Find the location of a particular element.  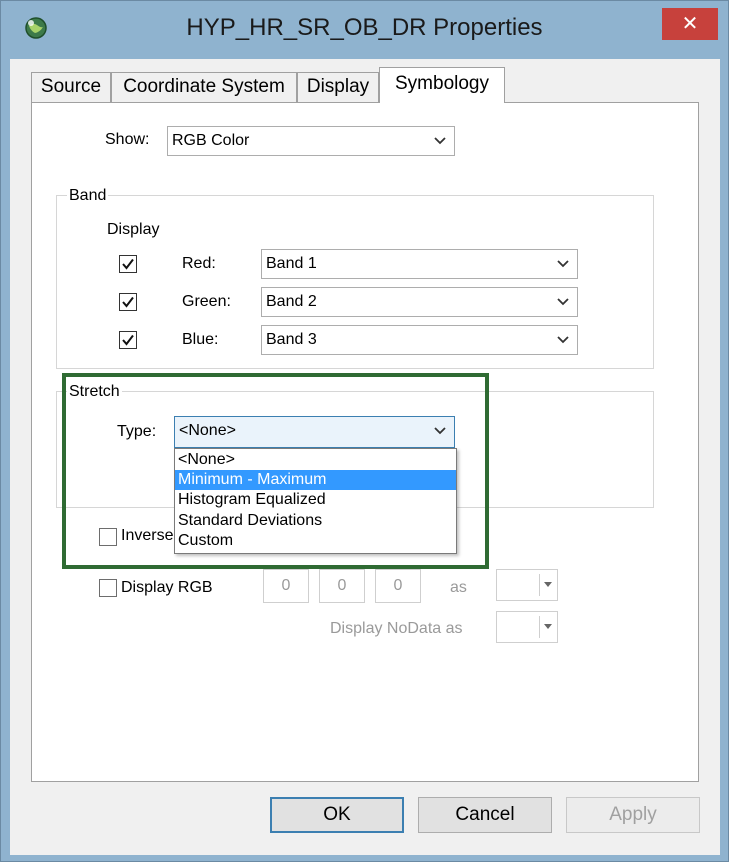

display-rgb-checkbox is located at coordinates (108, 588).